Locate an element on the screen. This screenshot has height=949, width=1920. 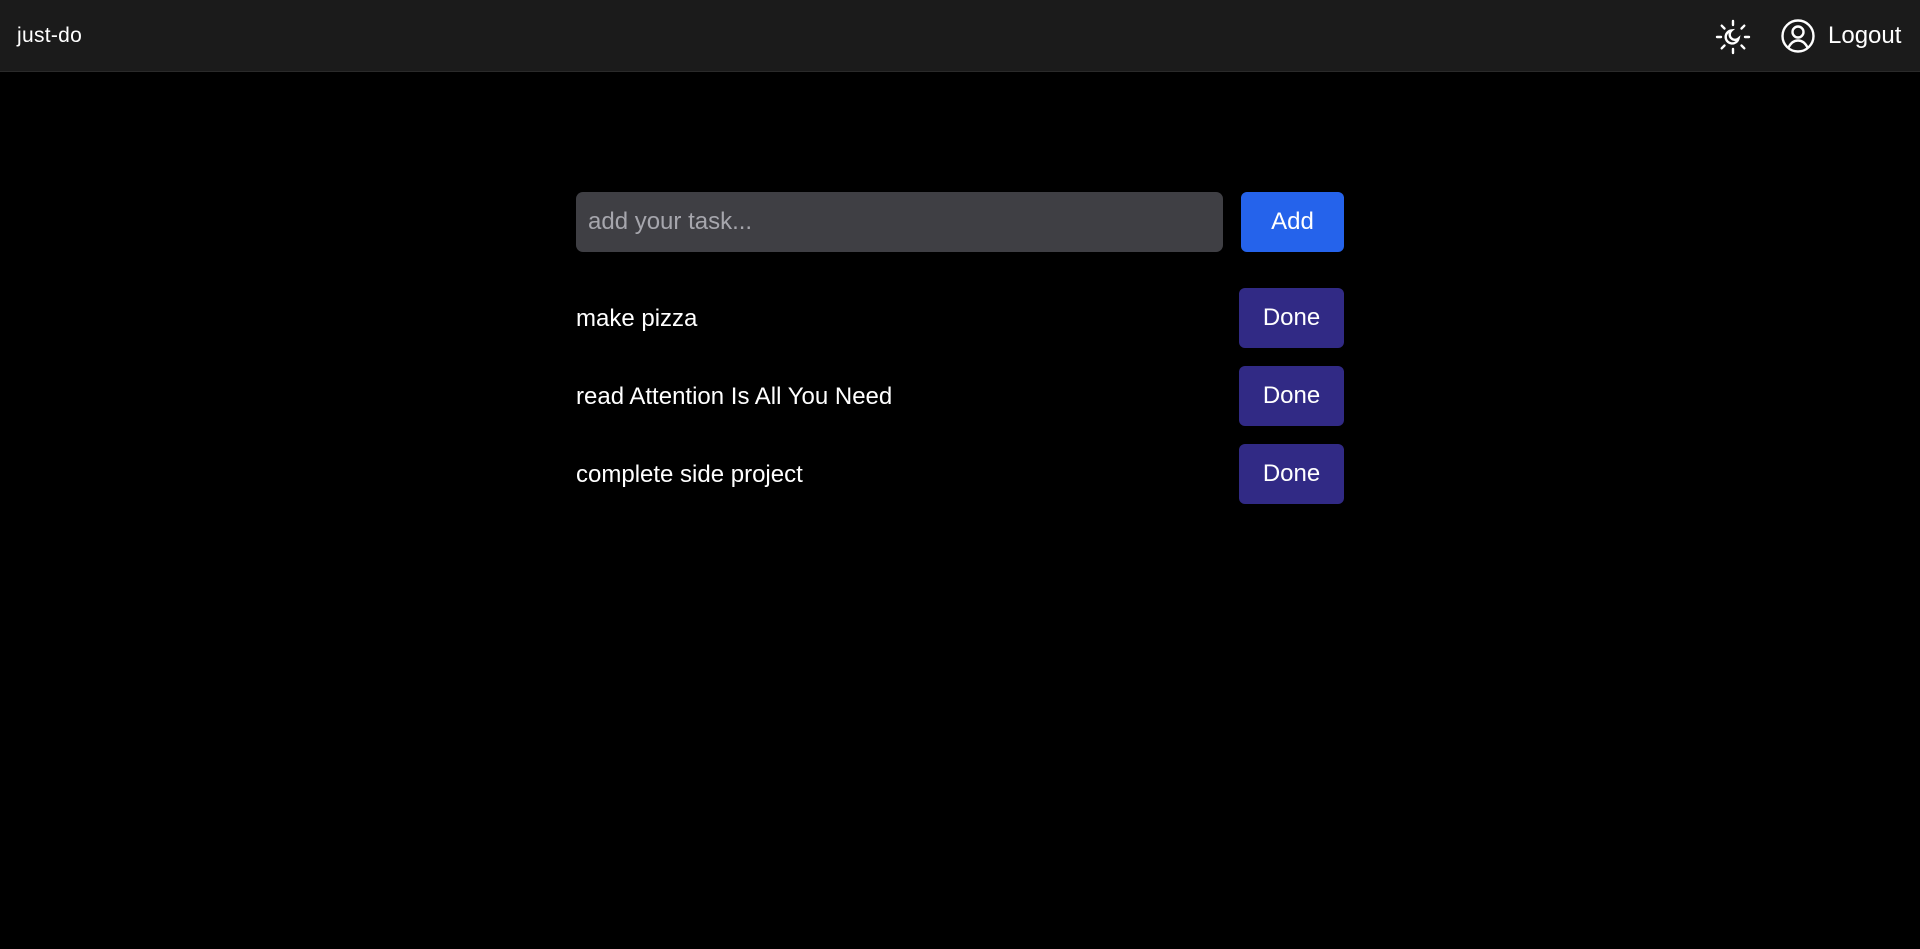
top-navbar: just-do Logout is located at coordinates (960, 36).